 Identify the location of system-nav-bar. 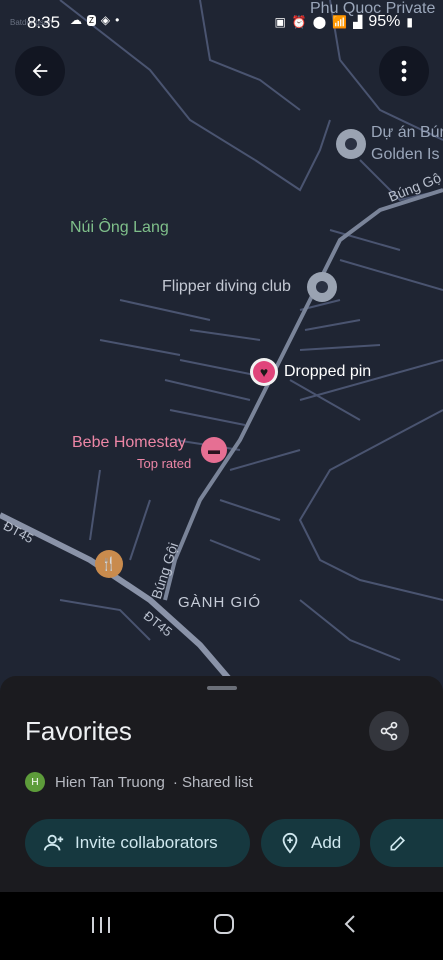
(221, 926).